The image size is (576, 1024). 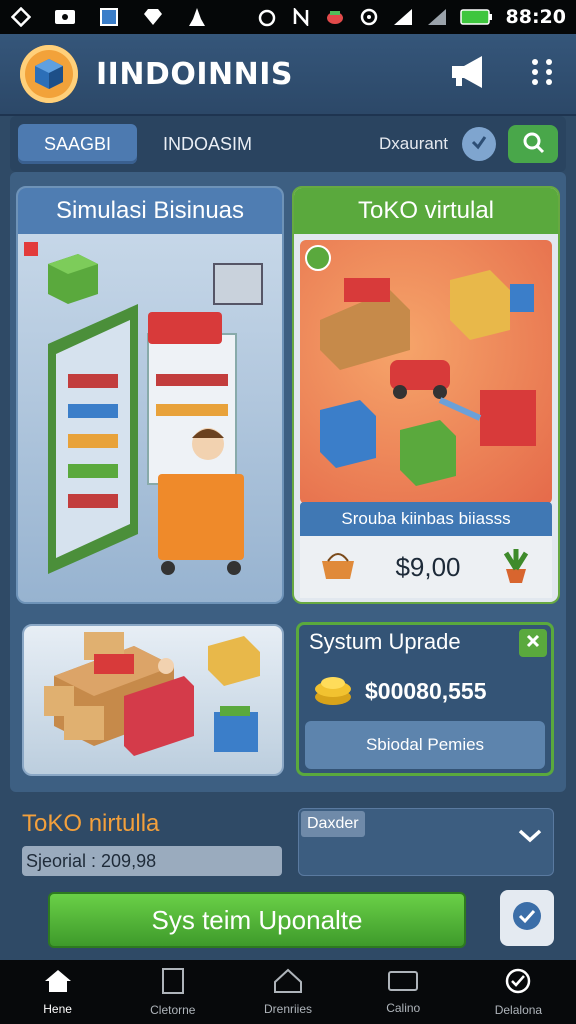 I want to click on system-update-button: Sys teim Uponalte, so click(x=257, y=920).